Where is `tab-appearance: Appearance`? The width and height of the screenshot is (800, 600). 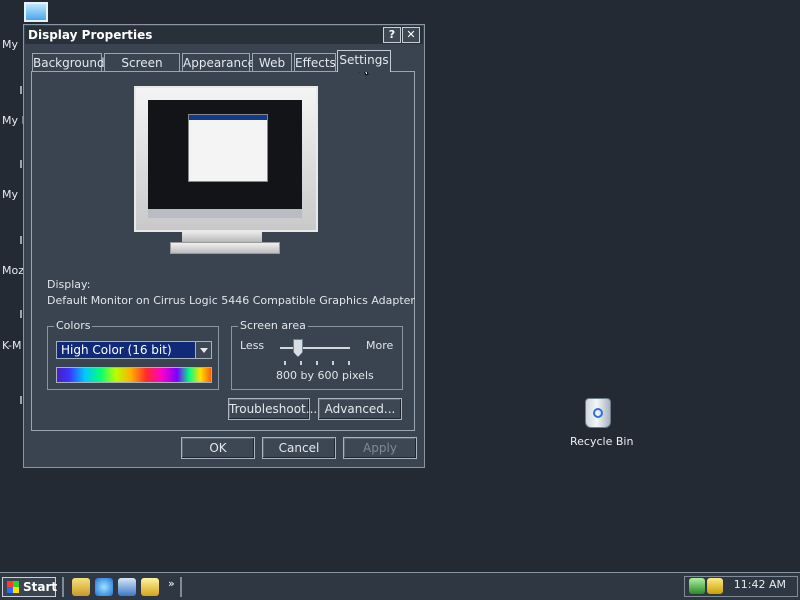
tab-appearance: Appearance is located at coordinates (218, 62).